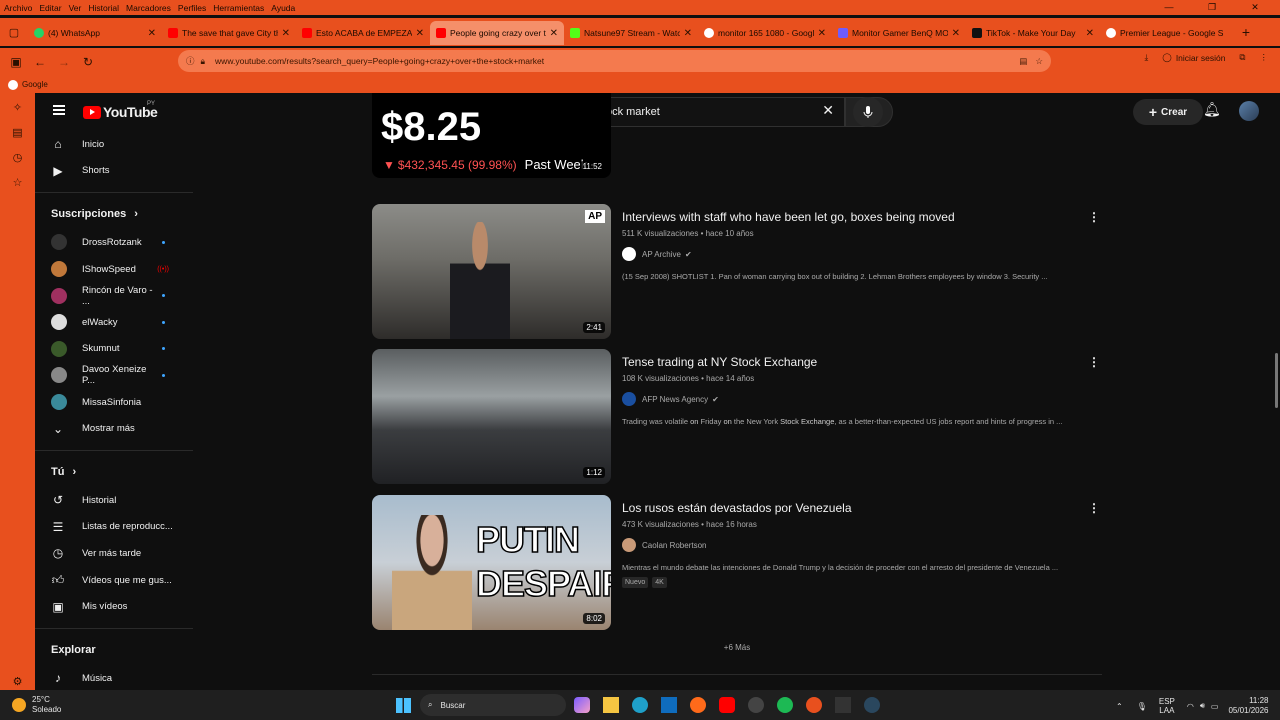  What do you see at coordinates (40, 62) in the screenshot?
I see `back-icon: ←` at bounding box center [40, 62].